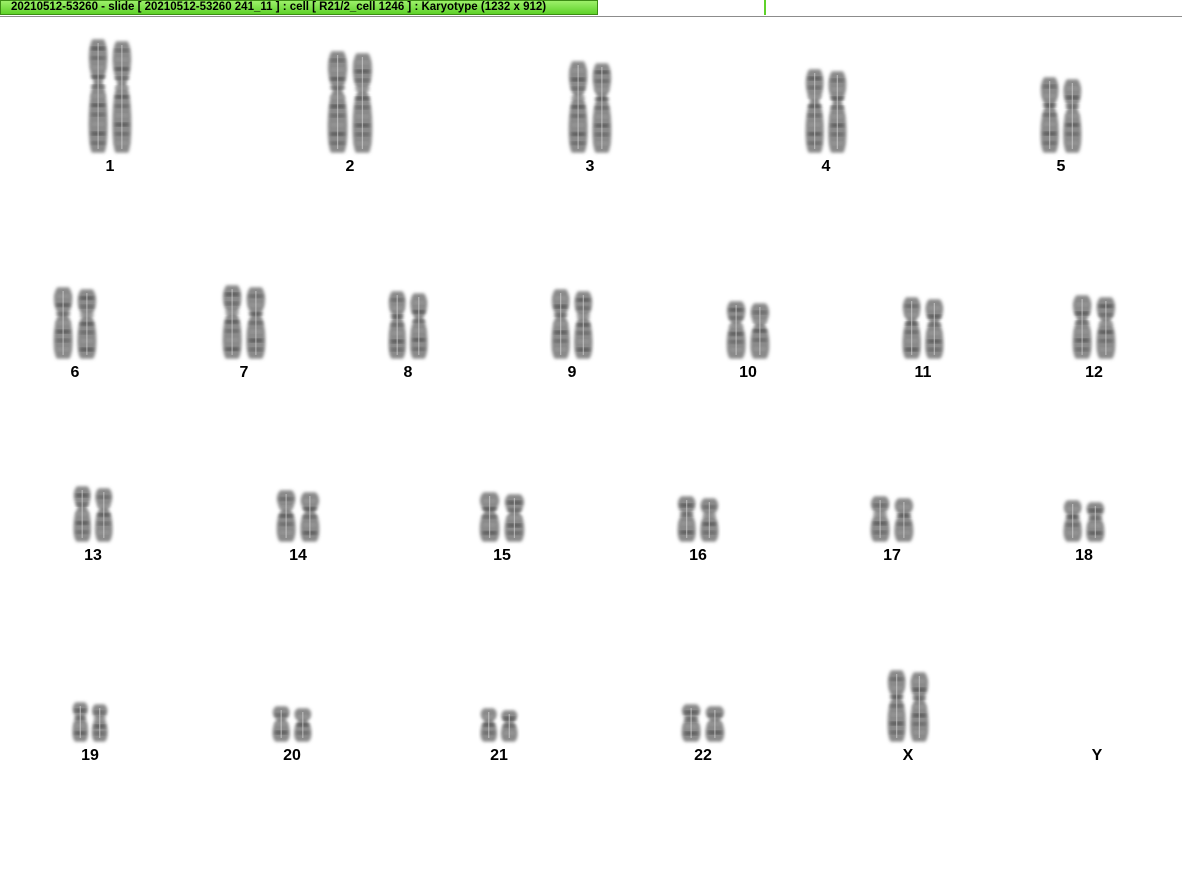 The height and width of the screenshot is (870, 1182). I want to click on chromosome-label: Y, so click(1097, 755).